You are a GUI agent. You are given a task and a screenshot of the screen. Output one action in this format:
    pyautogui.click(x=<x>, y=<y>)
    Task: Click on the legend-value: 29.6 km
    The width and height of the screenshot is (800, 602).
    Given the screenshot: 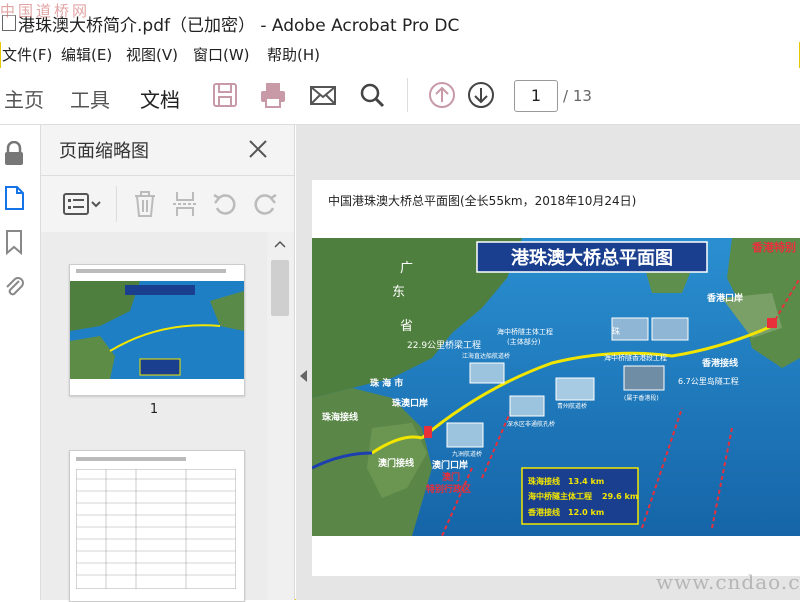 What is the action you would take?
    pyautogui.click(x=620, y=496)
    